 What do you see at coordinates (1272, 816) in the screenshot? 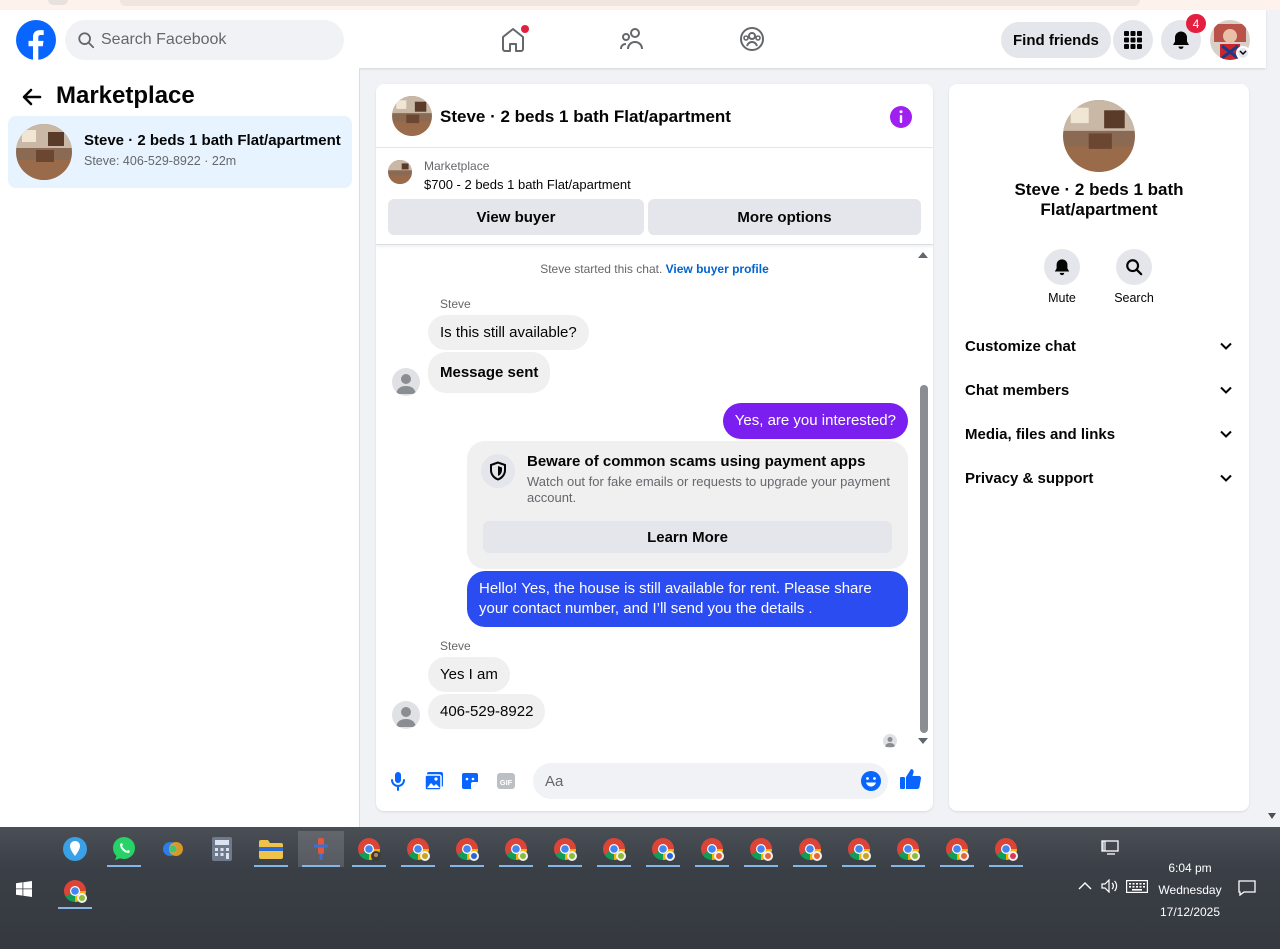
I see `page-scroll-down-arrow-icon` at bounding box center [1272, 816].